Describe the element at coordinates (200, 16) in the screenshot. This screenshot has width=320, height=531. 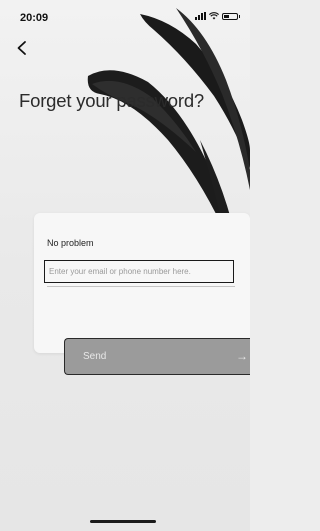
I see `signal-icon` at that location.